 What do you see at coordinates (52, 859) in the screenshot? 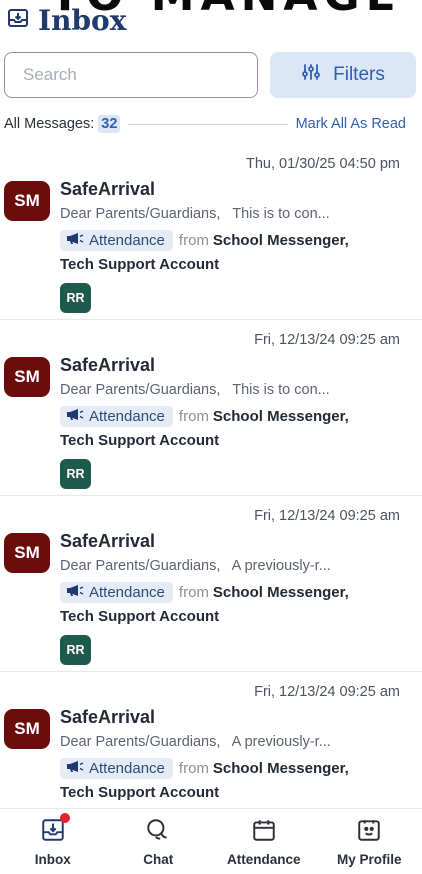
I see `nav-label: Inbox` at bounding box center [52, 859].